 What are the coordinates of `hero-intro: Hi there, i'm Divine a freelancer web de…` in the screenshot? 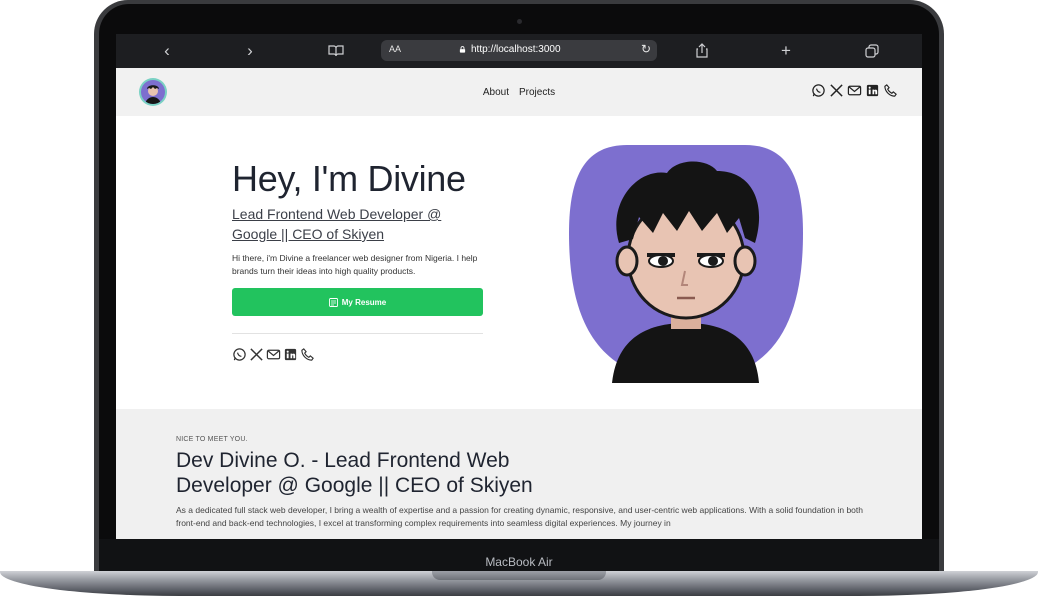 It's located at (355, 264).